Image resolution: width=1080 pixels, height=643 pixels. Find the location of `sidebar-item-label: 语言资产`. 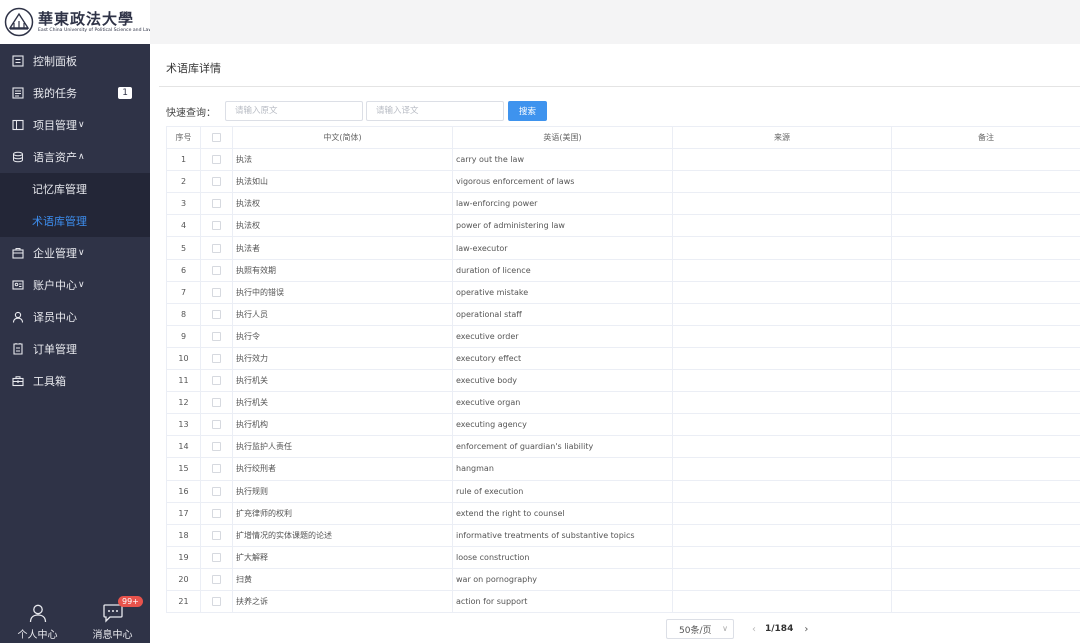

sidebar-item-label: 语言资产 is located at coordinates (55, 157).